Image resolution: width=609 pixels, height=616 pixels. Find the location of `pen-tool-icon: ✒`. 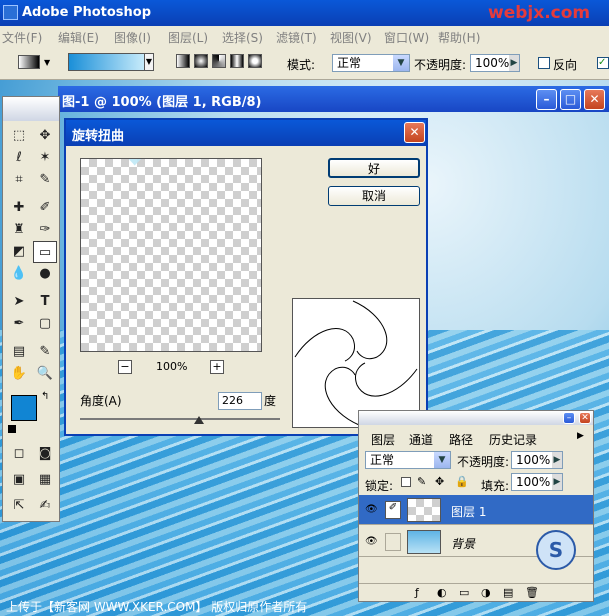

pen-tool-icon: ✒ is located at coordinates (19, 324).